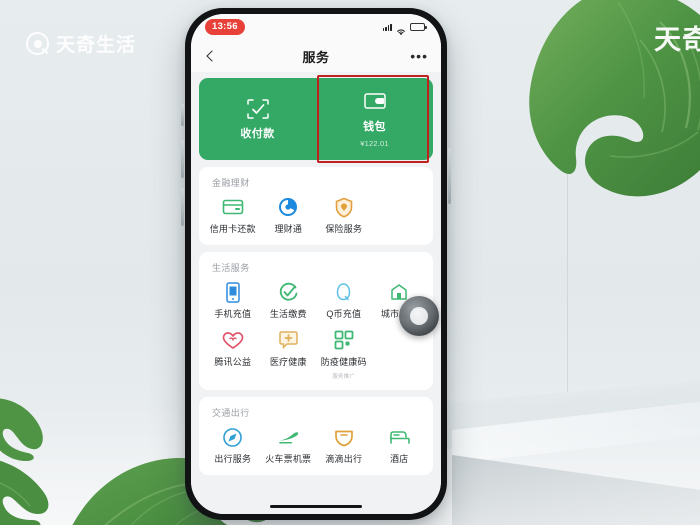  Describe the element at coordinates (288, 207) in the screenshot. I see `wealth-circle-icon` at that location.